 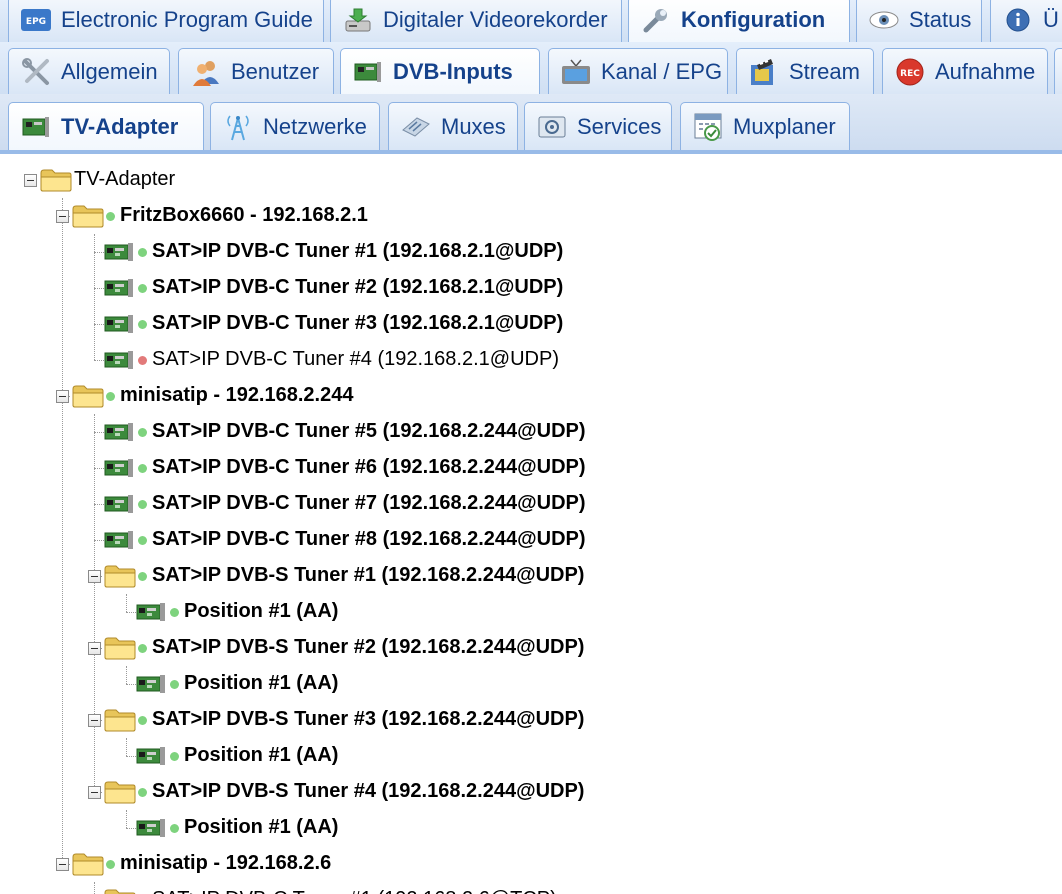 I want to click on tree-folder-node: minisatip - 192.168.2.244, so click(x=531, y=396).